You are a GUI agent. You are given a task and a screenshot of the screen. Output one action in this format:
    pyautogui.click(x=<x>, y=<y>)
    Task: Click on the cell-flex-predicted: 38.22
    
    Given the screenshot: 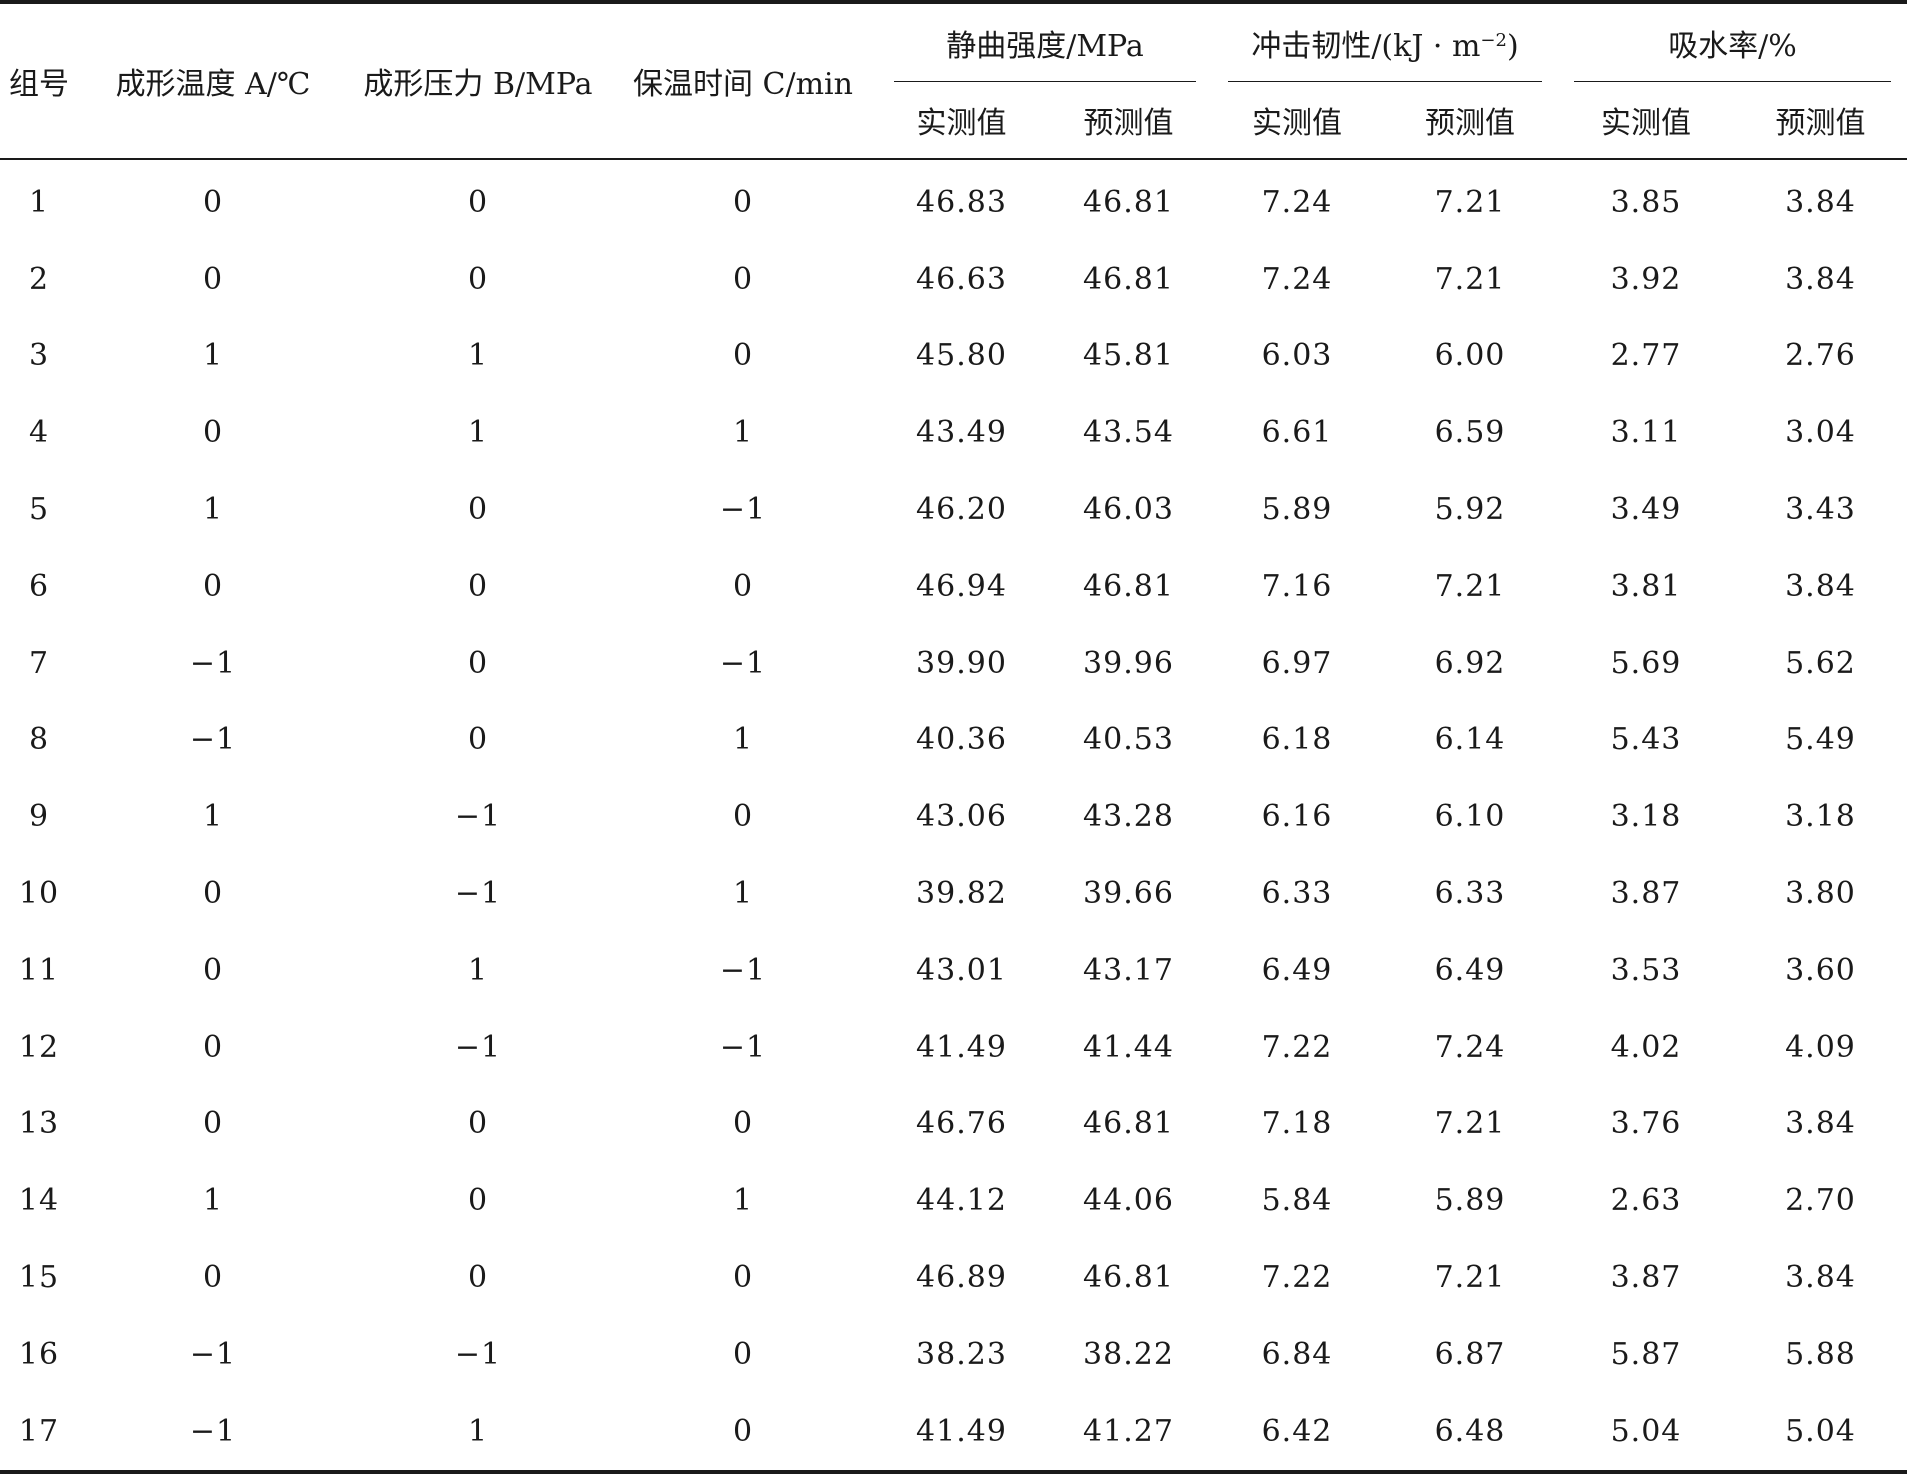 What is the action you would take?
    pyautogui.click(x=1128, y=1354)
    